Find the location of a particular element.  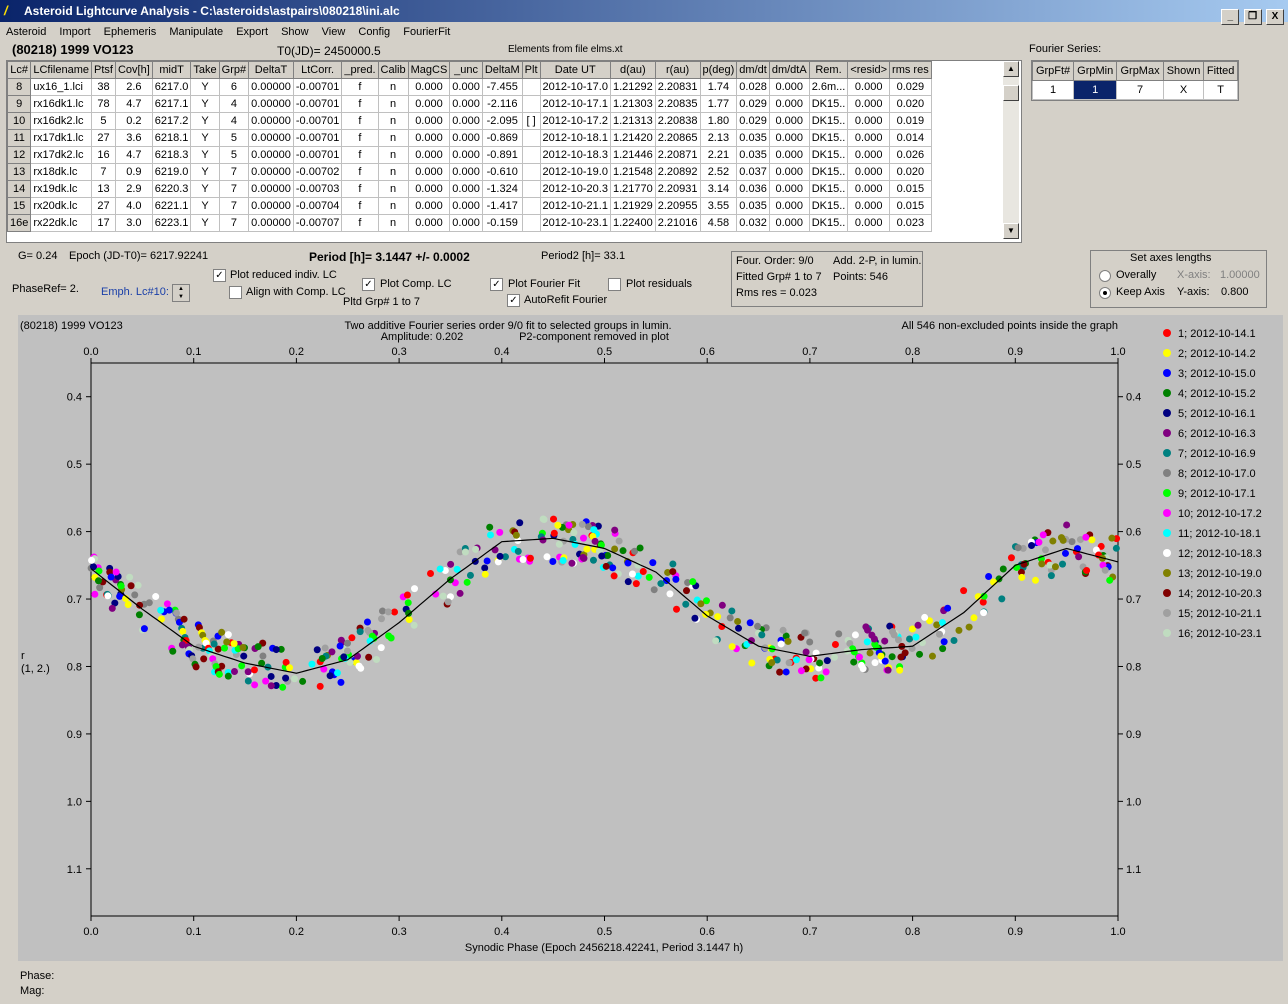

table-cell: 6221.1 is located at coordinates (171, 206).